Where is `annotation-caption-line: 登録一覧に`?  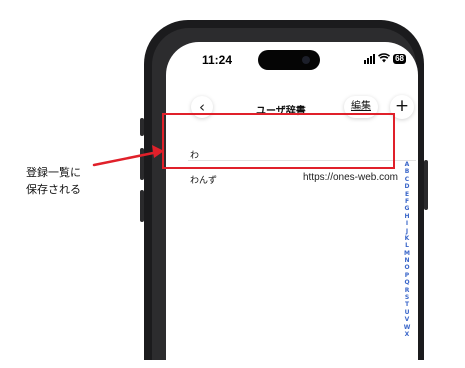 annotation-caption-line: 登録一覧に is located at coordinates (53, 172).